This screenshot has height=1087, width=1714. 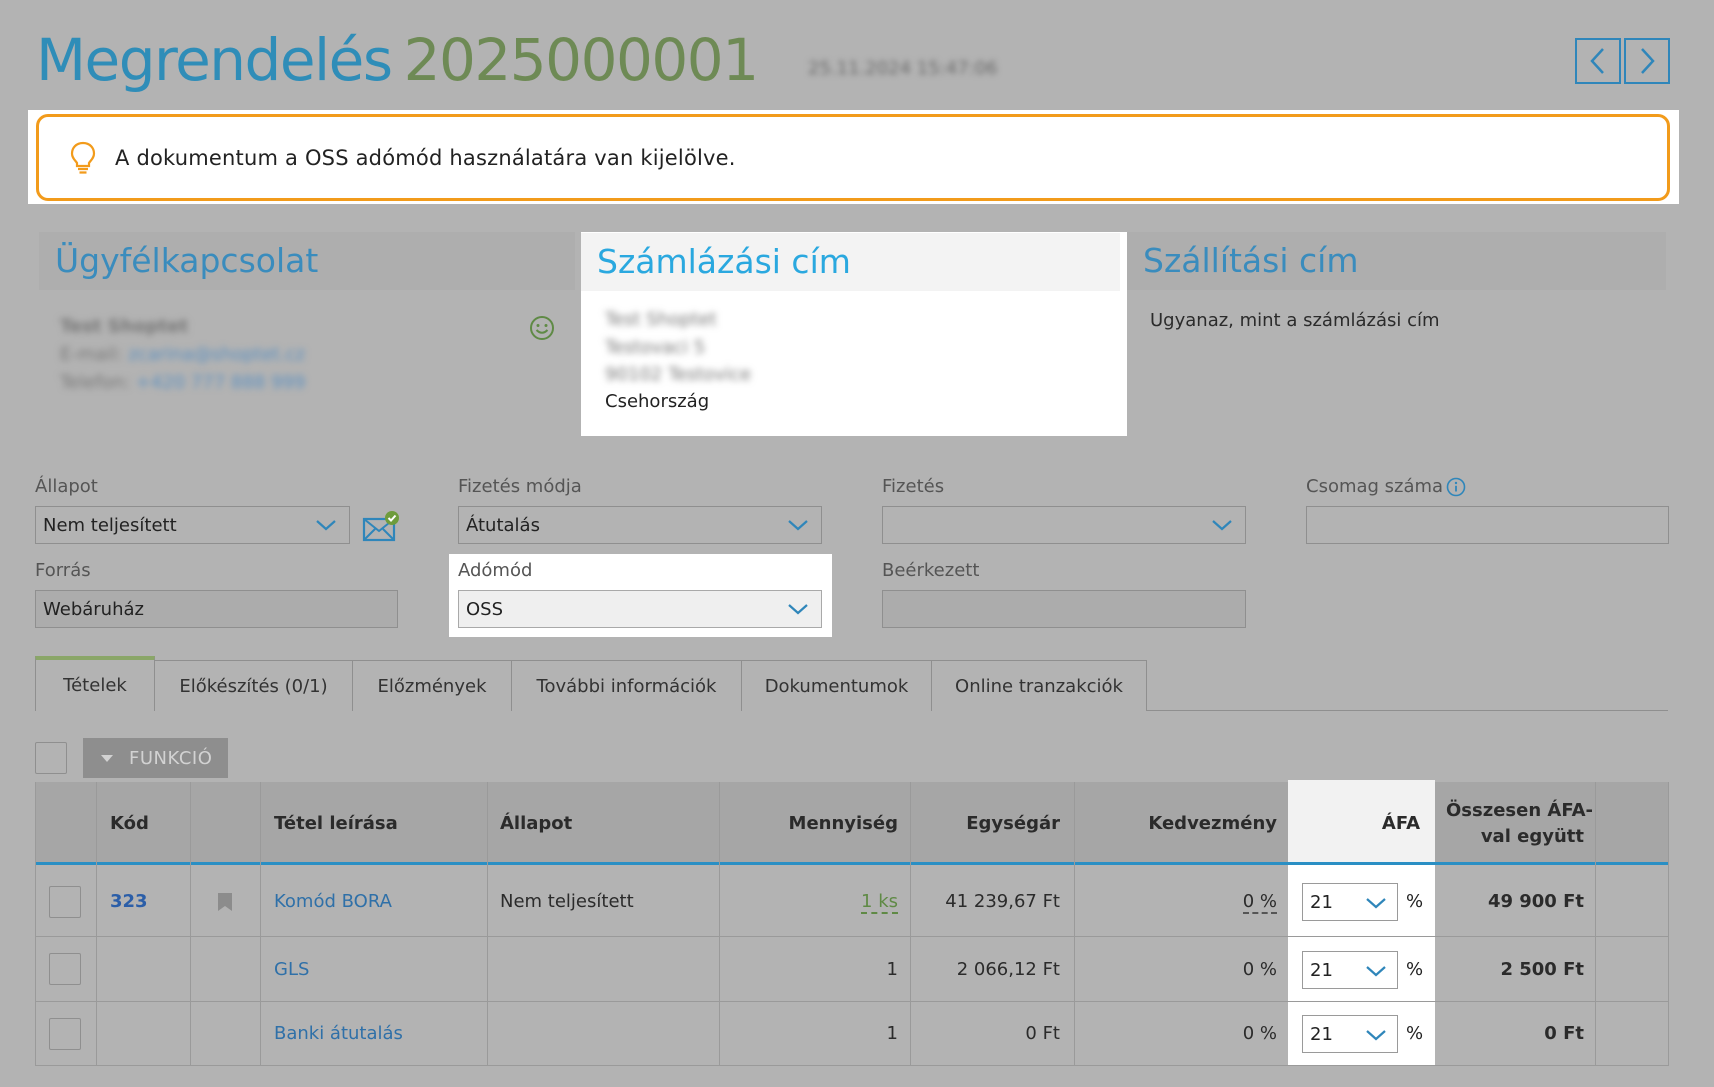 What do you see at coordinates (83, 157) in the screenshot?
I see `lightbulb-icon` at bounding box center [83, 157].